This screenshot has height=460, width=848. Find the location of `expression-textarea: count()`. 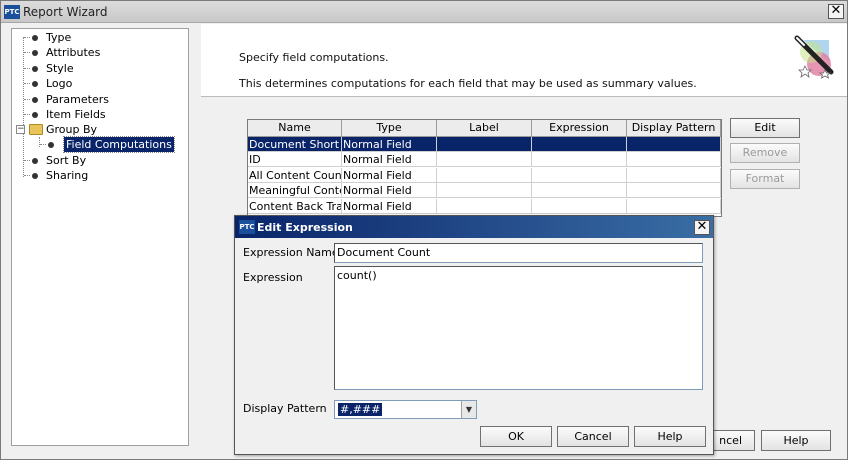

expression-textarea: count() is located at coordinates (518, 328).